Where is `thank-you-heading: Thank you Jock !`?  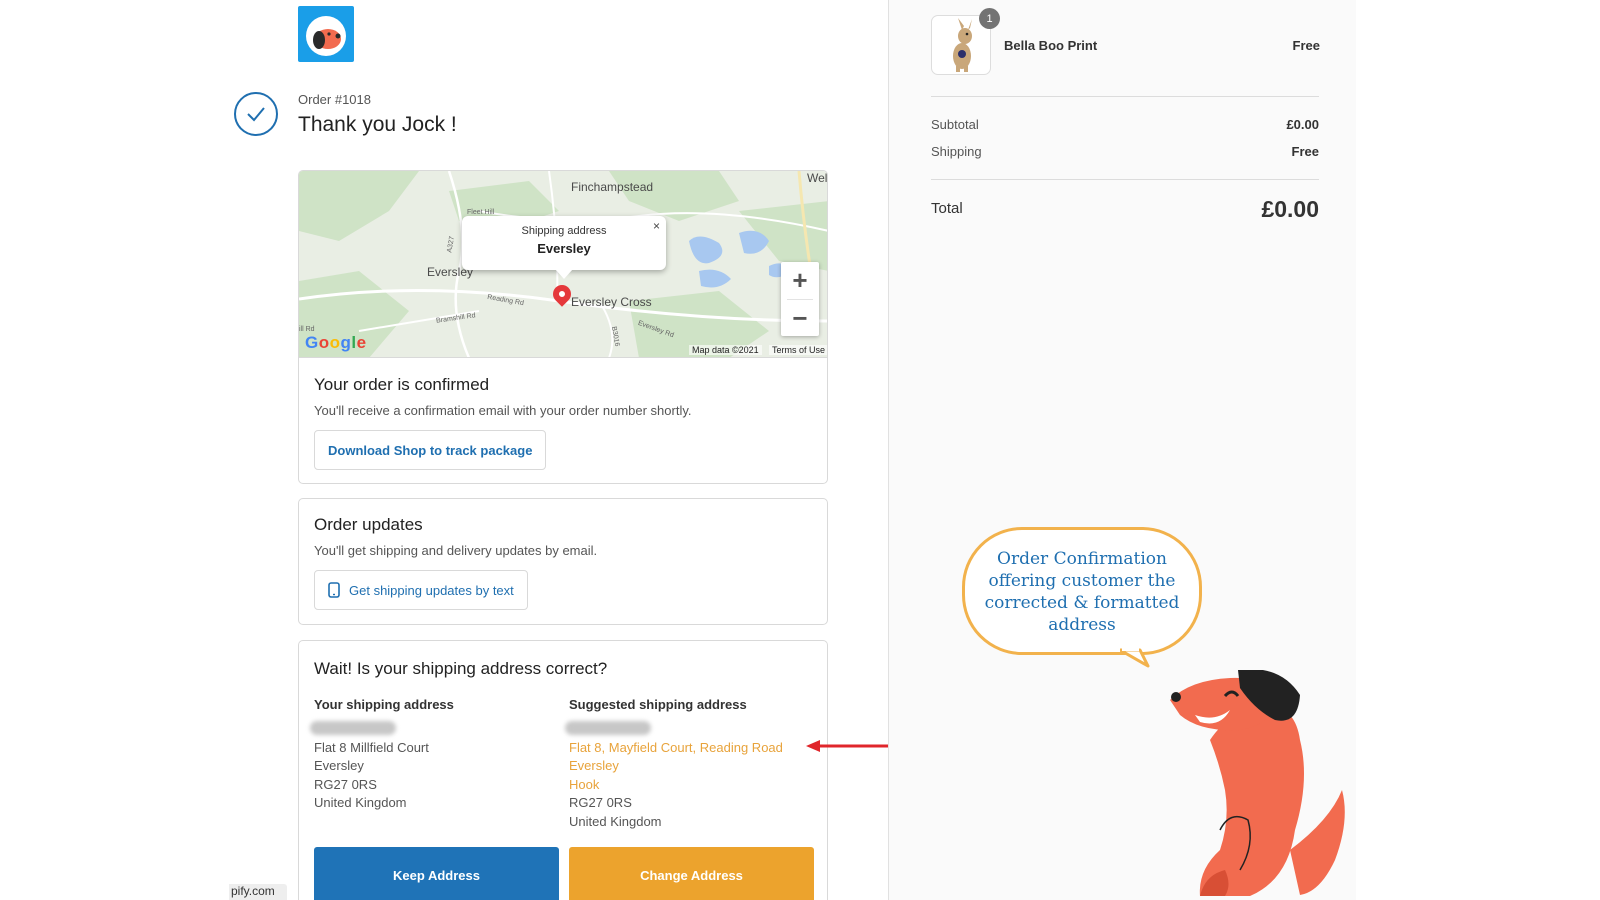 thank-you-heading: Thank you Jock ! is located at coordinates (377, 124).